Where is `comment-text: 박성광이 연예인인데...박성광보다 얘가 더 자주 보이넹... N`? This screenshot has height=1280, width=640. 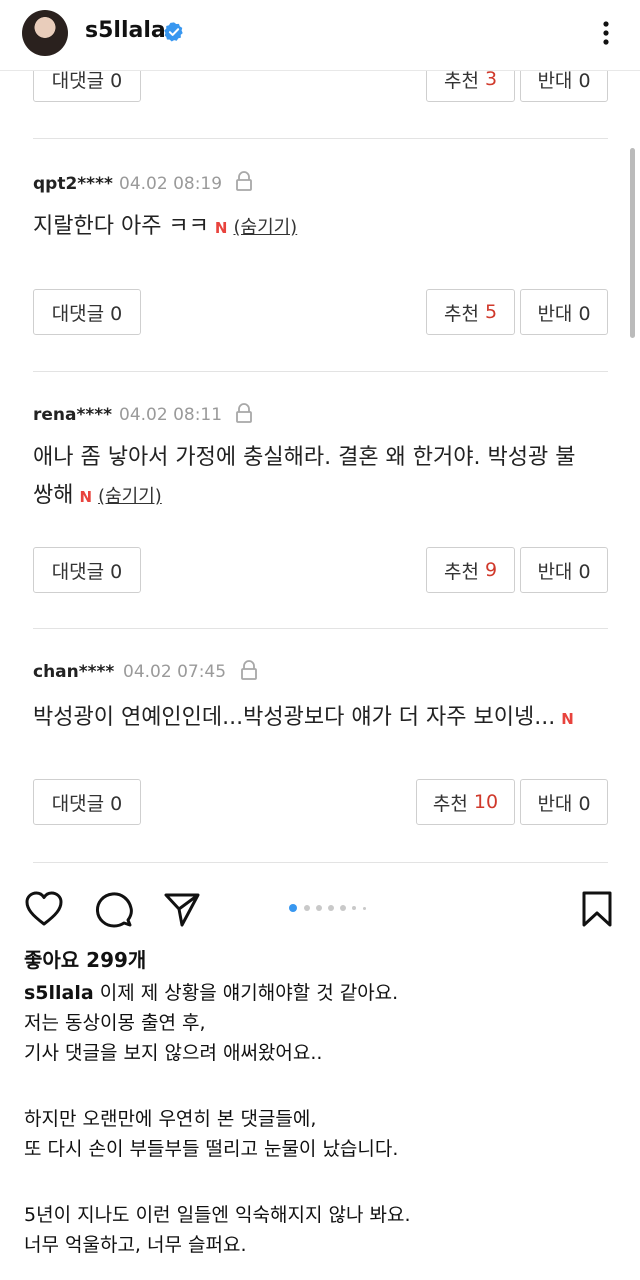
comment-text: 박성광이 연예인인데...박성광보다 얘가 더 자주 보이넹... N is located at coordinates (303, 717).